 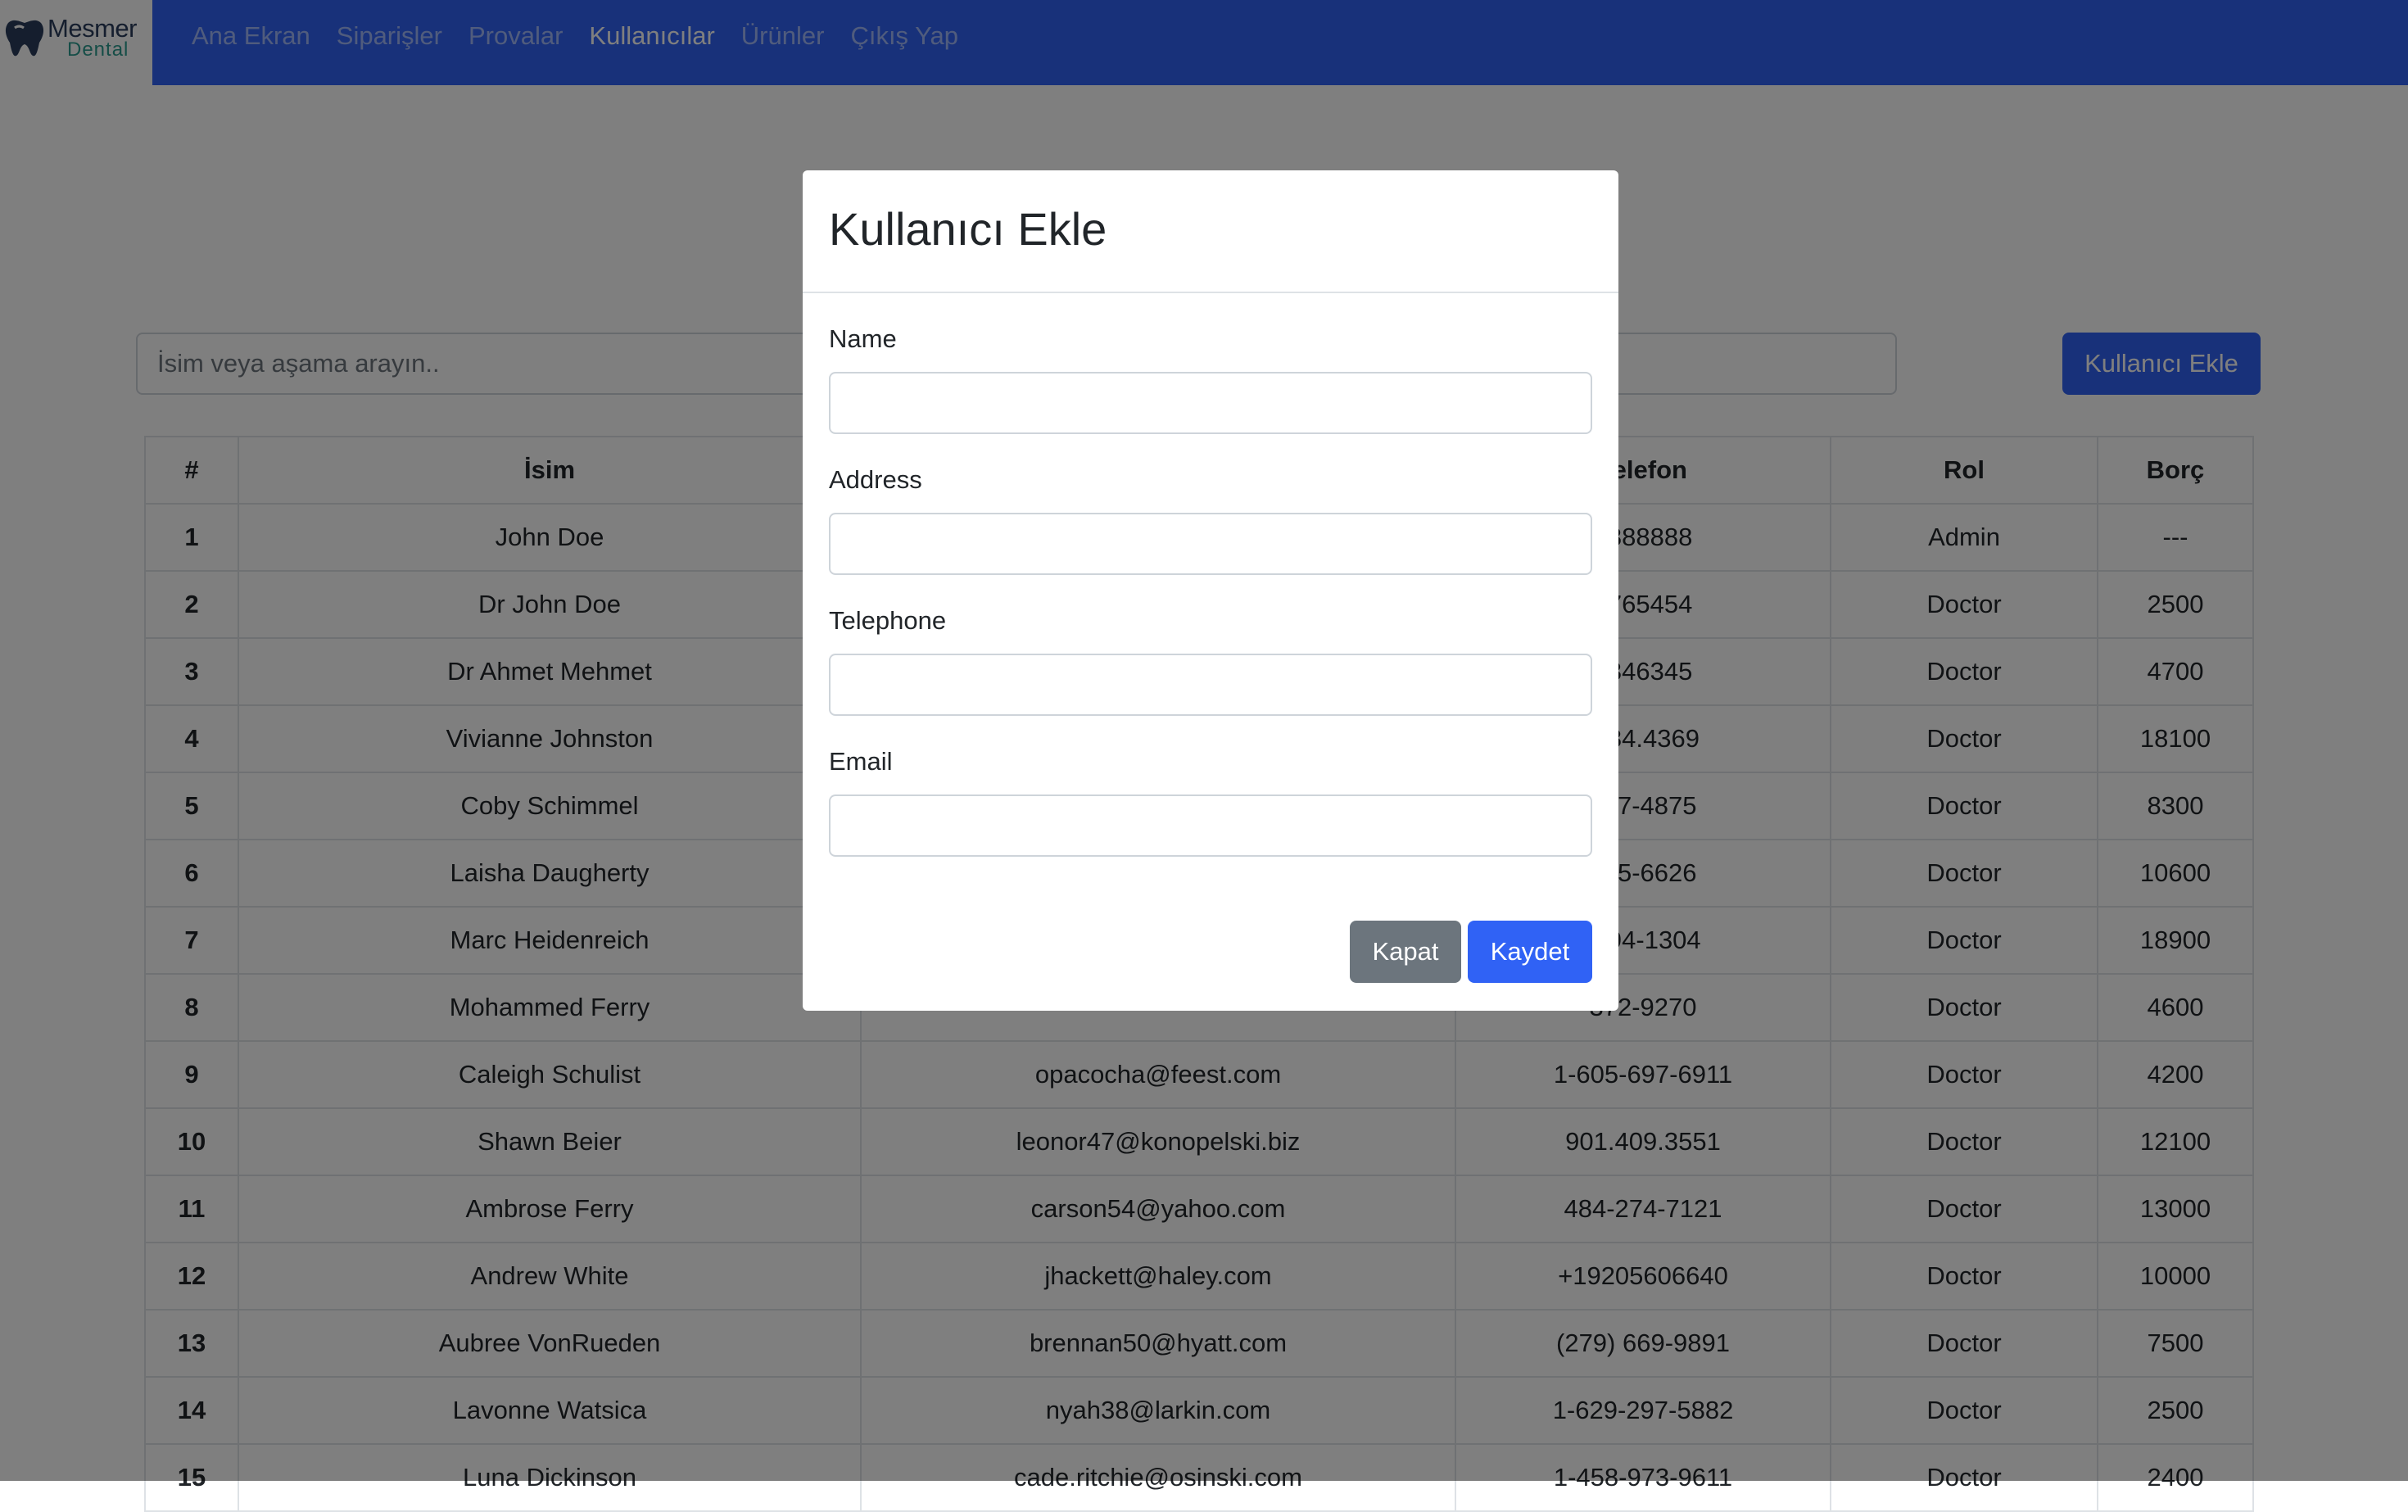 What do you see at coordinates (1210, 685) in the screenshot?
I see `telephone-field` at bounding box center [1210, 685].